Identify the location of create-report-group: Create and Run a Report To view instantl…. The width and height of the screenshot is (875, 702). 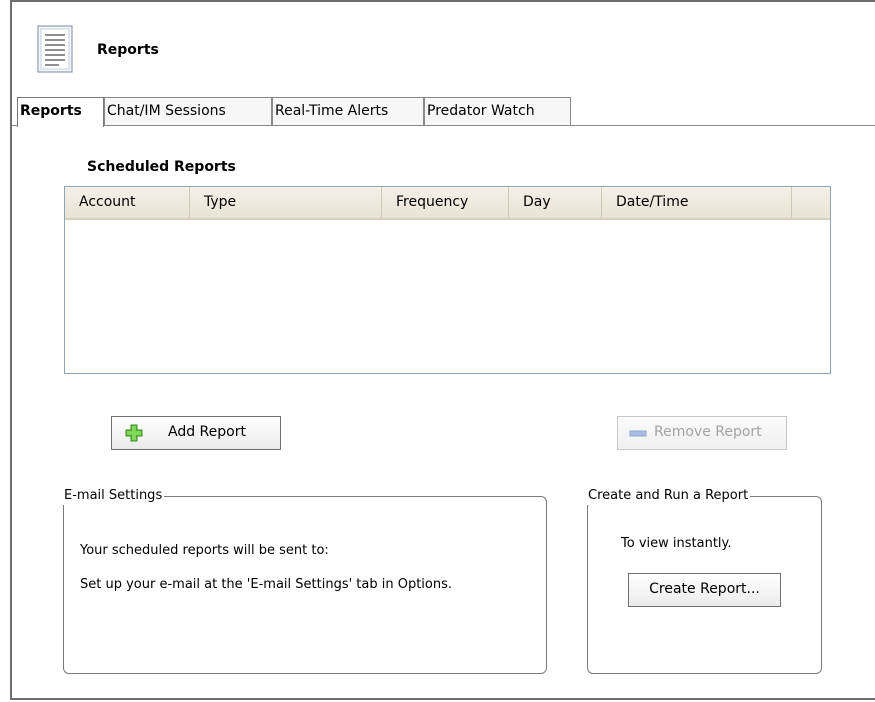
(704, 580).